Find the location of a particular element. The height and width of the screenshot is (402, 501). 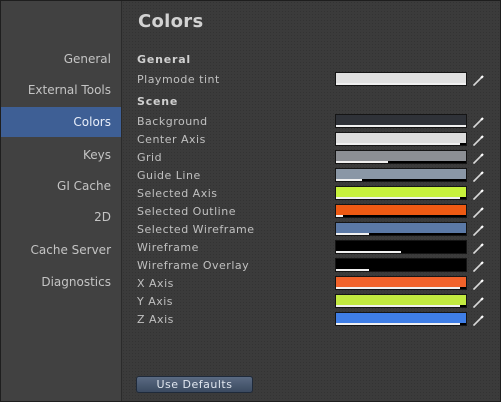

color-swatch-background is located at coordinates (401, 121).